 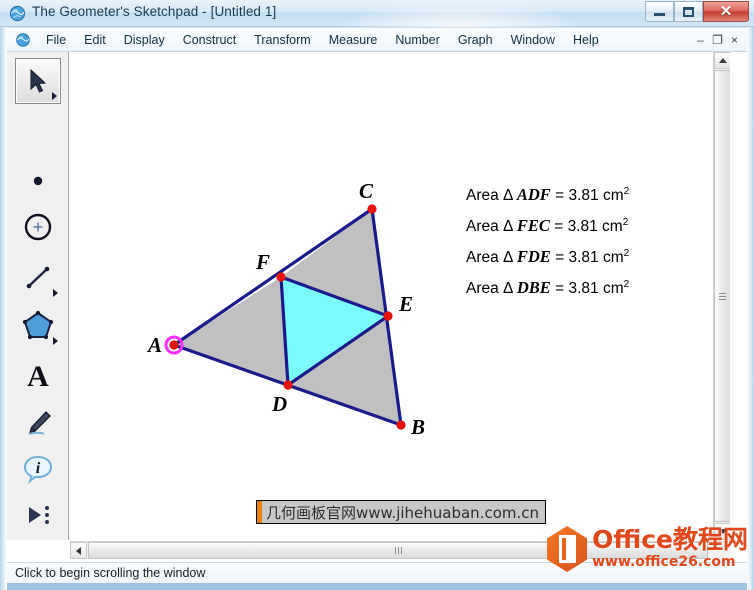 What do you see at coordinates (56, 40) in the screenshot?
I see `menu-item-file: File` at bounding box center [56, 40].